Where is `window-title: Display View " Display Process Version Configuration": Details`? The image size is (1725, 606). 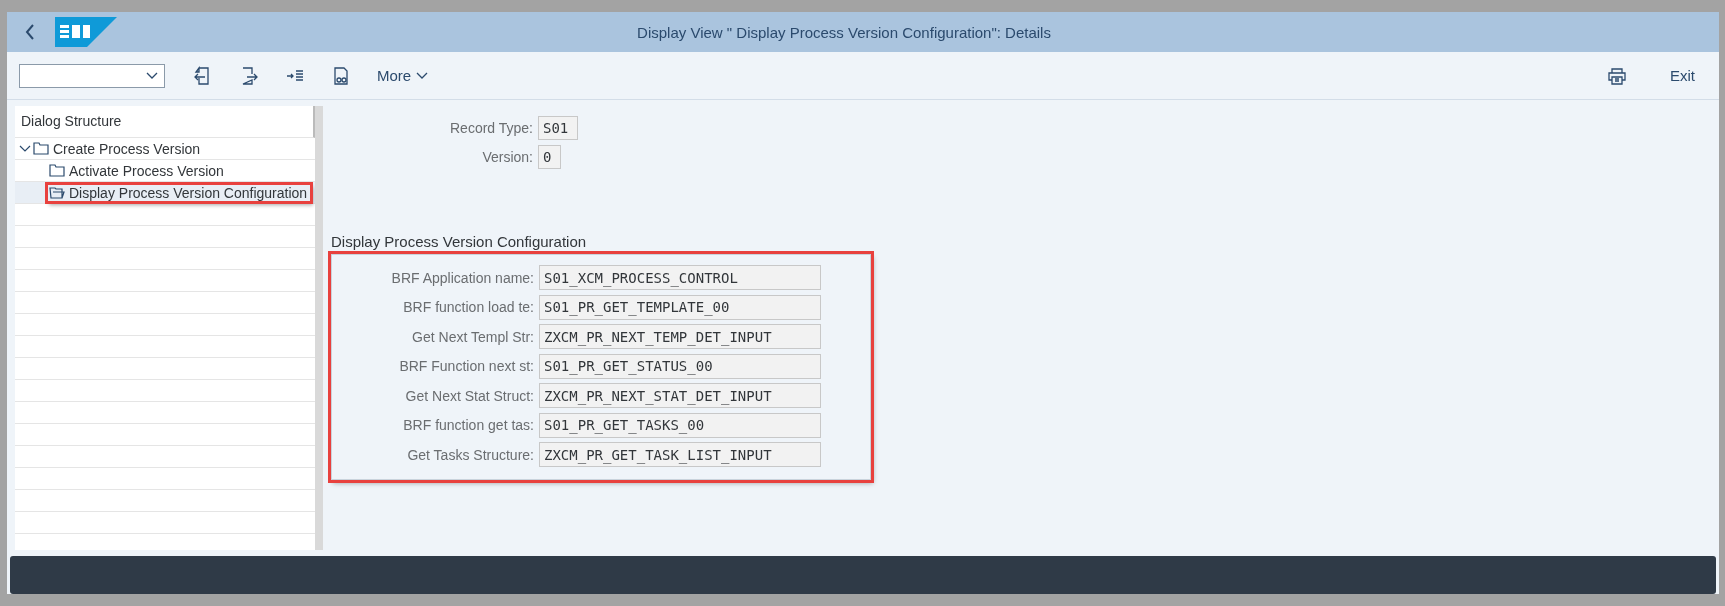 window-title: Display View " Display Process Version Configuration": Details is located at coordinates (844, 32).